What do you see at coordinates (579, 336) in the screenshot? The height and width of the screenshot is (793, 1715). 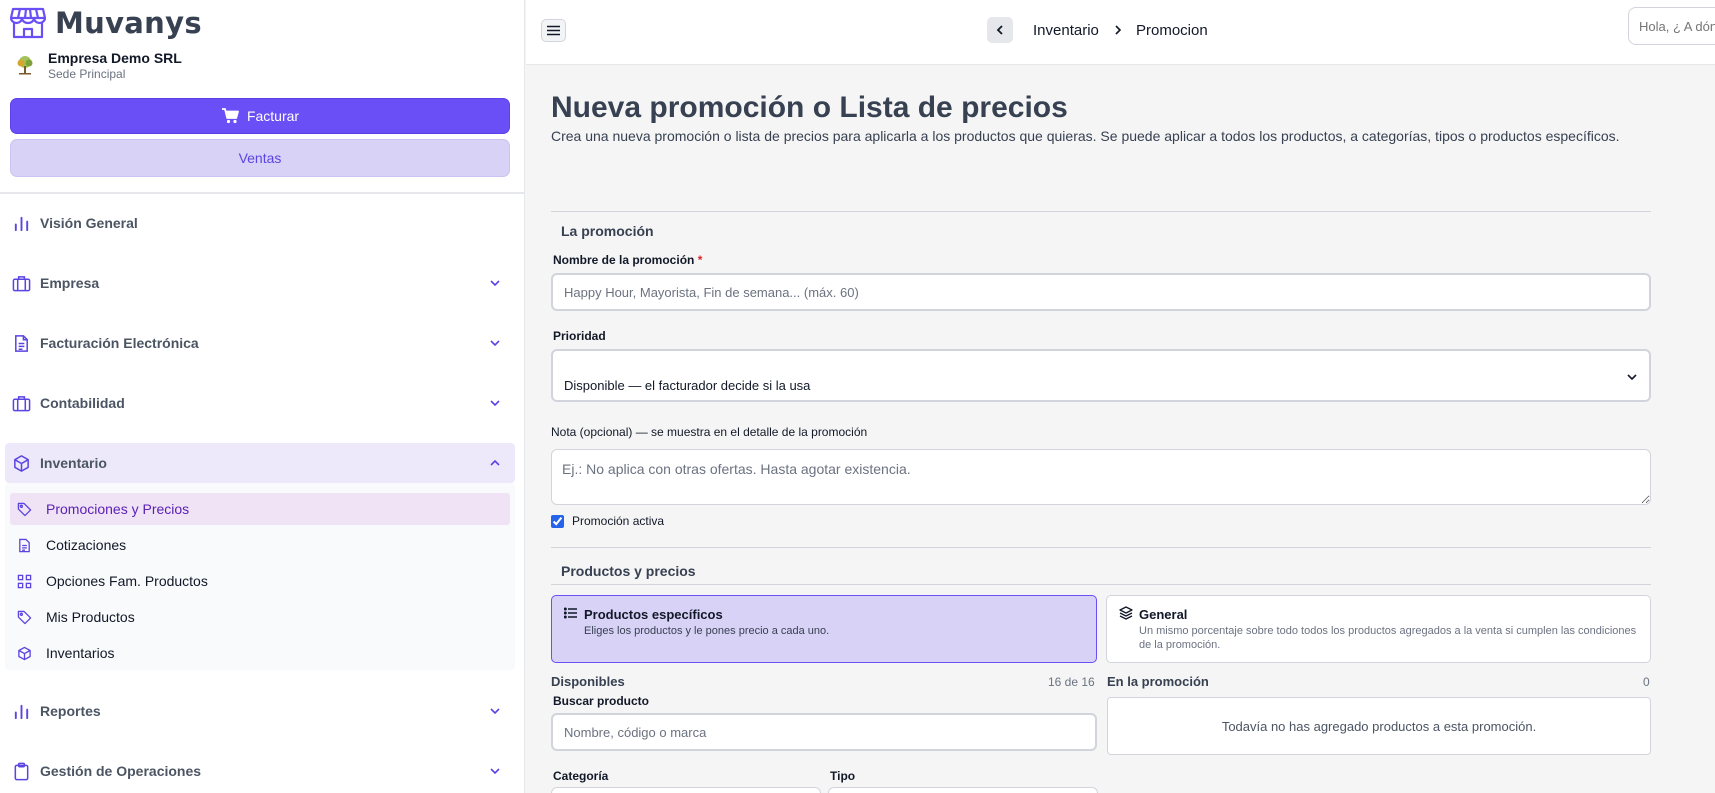 I see `priority-label: Prioridad` at bounding box center [579, 336].